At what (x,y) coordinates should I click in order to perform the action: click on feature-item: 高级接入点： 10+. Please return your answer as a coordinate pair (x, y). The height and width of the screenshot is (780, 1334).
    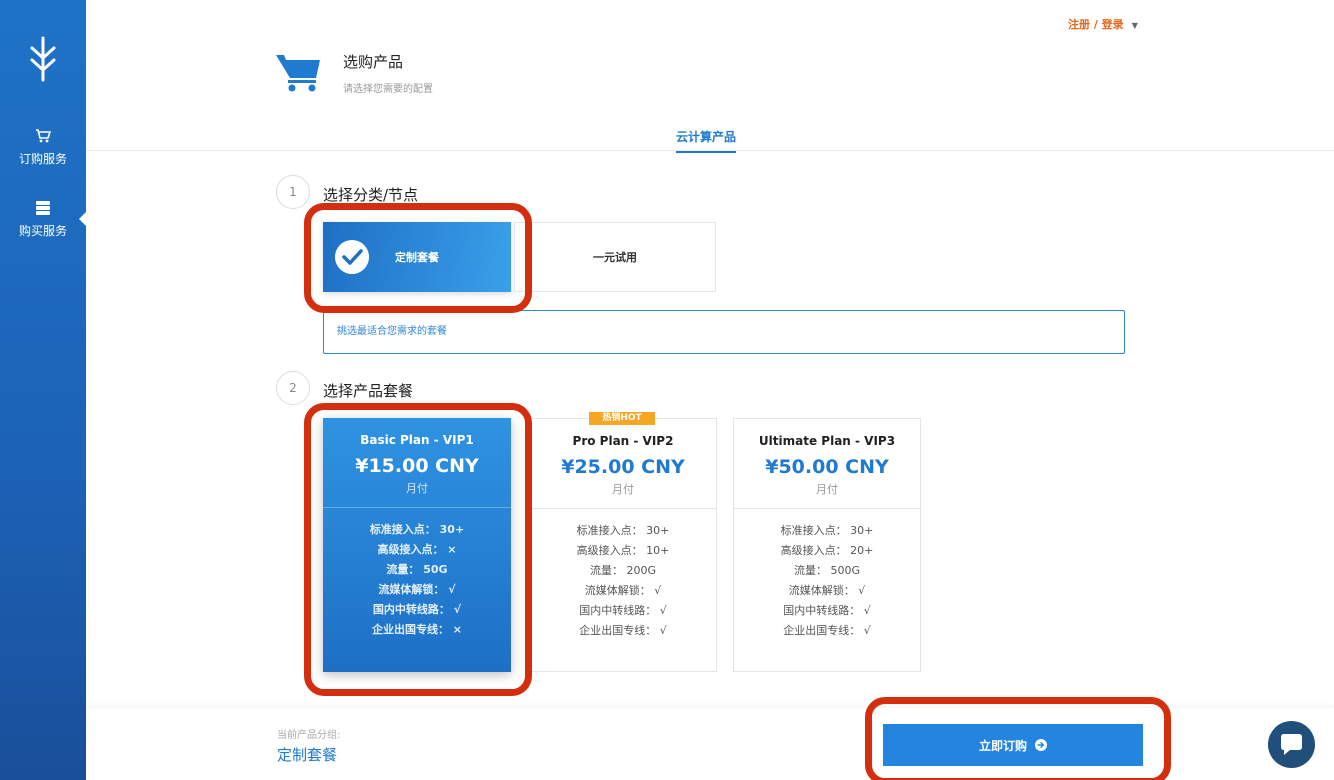
    Looking at the image, I should click on (623, 550).